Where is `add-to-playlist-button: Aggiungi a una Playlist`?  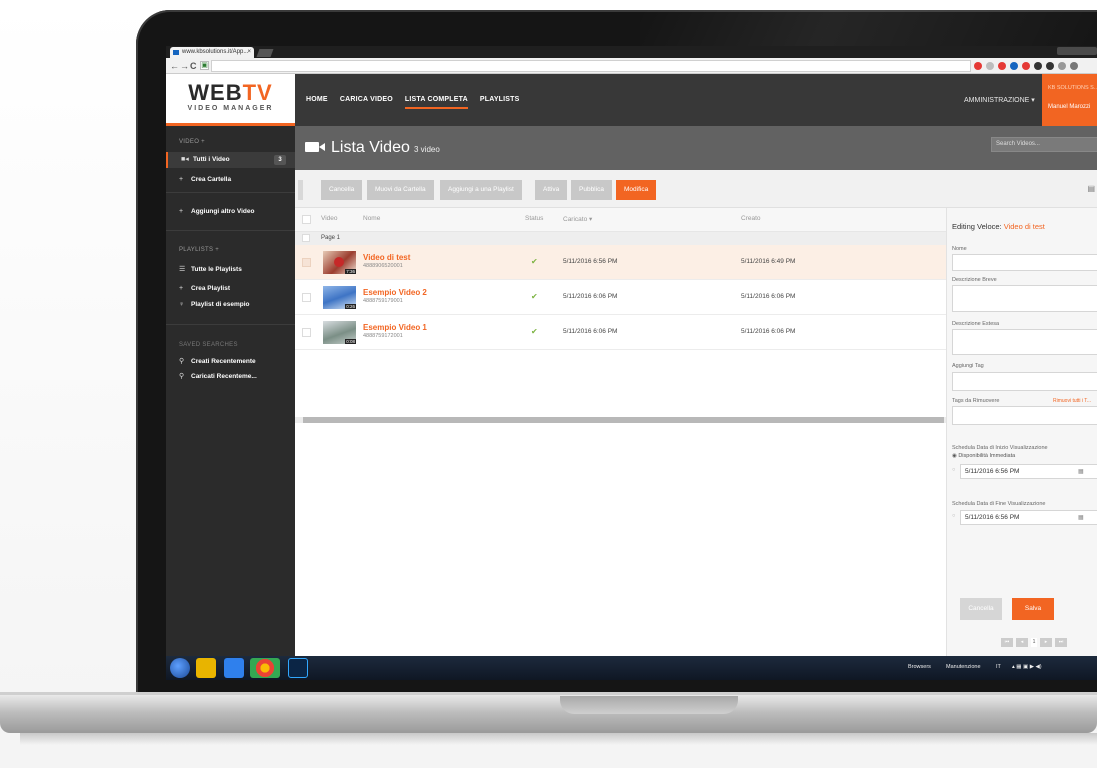
add-to-playlist-button: Aggiungi a una Playlist is located at coordinates (481, 190).